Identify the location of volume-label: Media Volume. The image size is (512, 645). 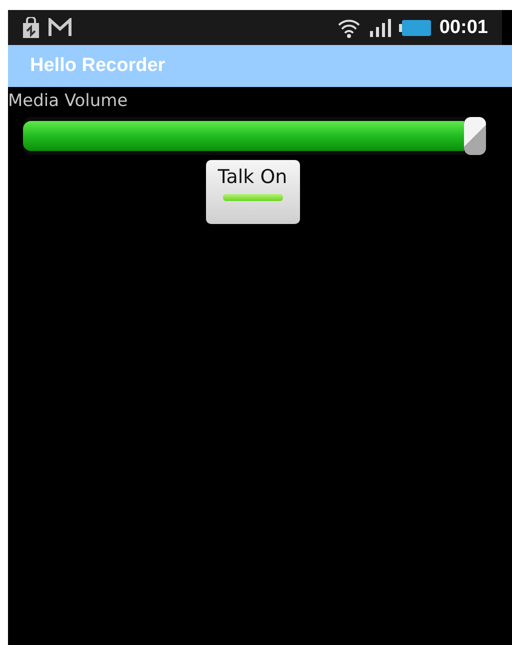
(68, 101).